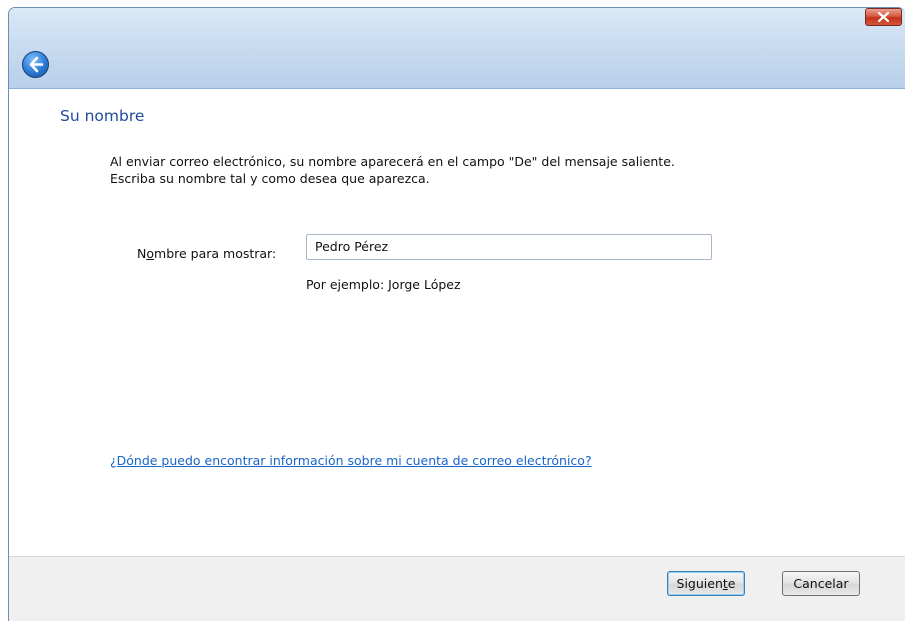  I want to click on back-arrow-icon, so click(36, 64).